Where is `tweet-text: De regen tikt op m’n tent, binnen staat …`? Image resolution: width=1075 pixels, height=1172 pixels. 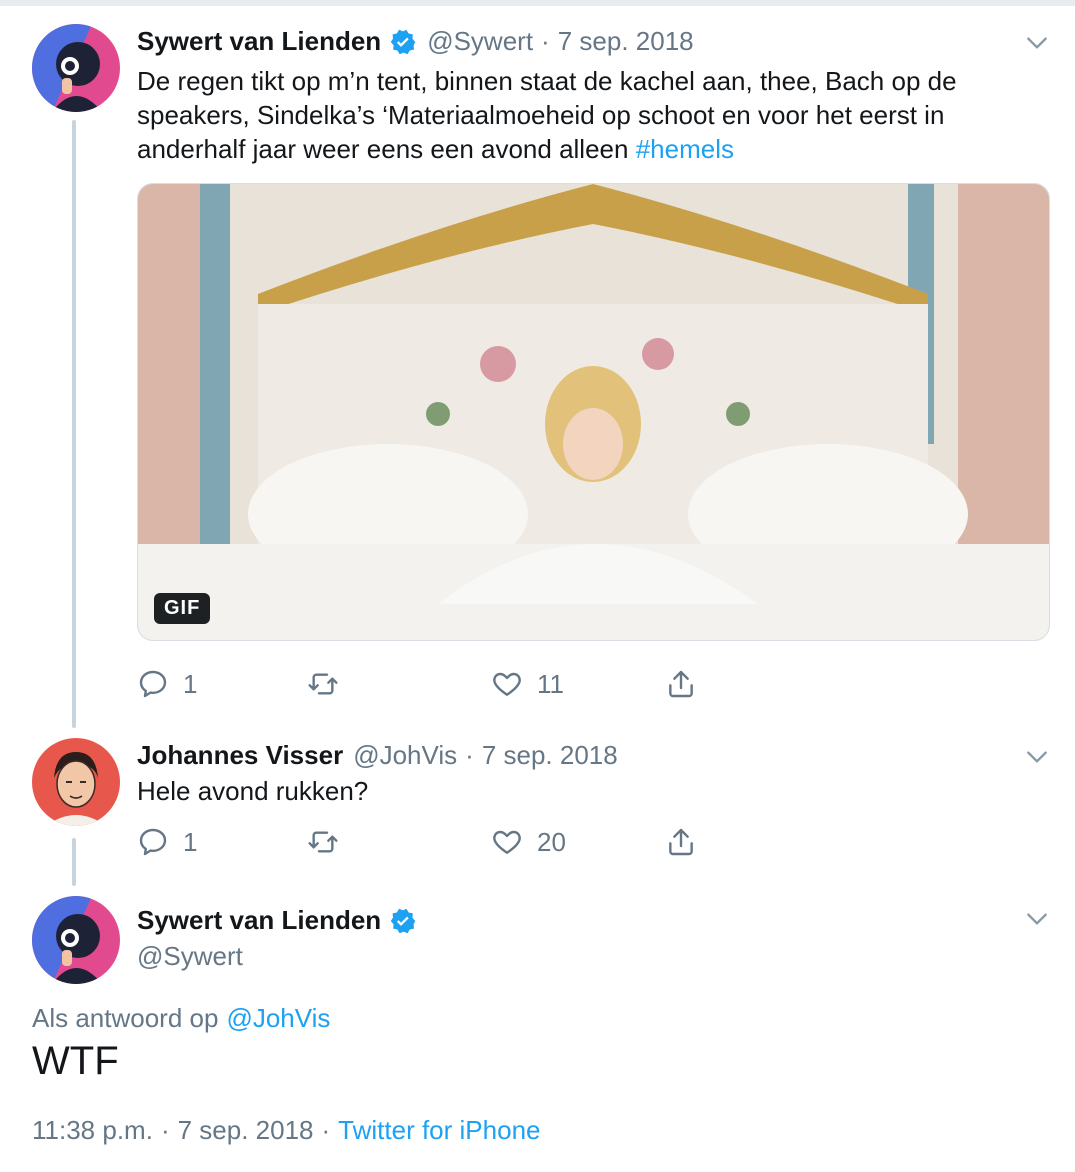
tweet-text: De regen tikt op m’n tent, binnen staat … is located at coordinates (597, 115).